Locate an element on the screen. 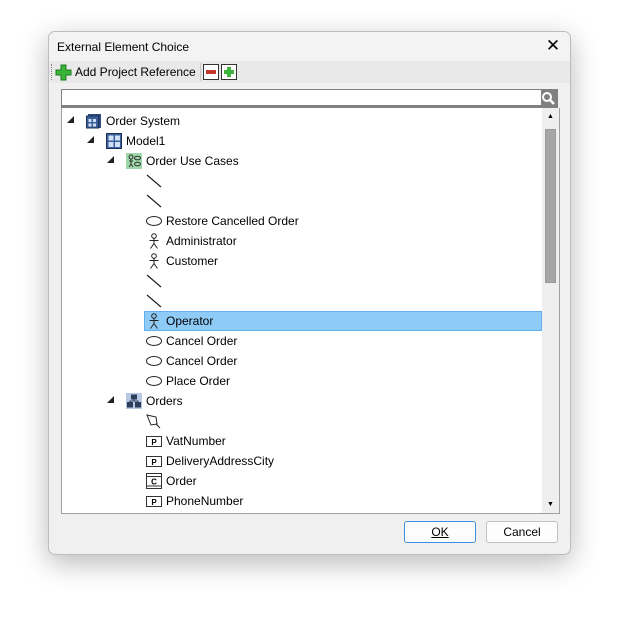  expand-all-icon is located at coordinates (229, 72).